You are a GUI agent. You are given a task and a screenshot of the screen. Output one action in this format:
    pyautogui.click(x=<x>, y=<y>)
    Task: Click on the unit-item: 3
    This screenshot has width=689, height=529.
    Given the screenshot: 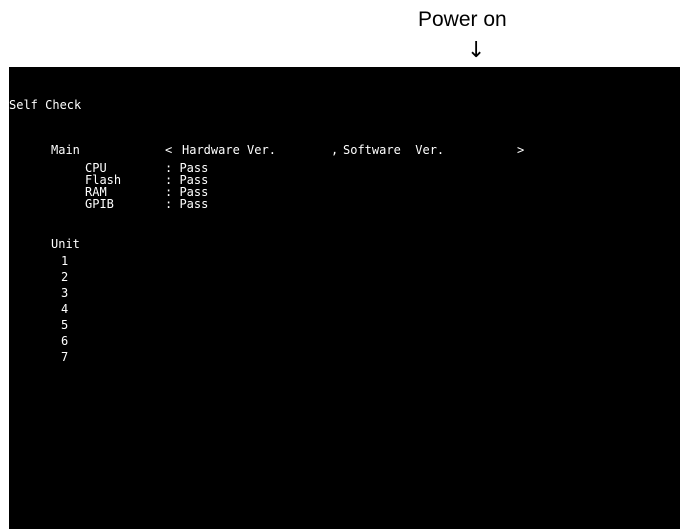 What is the action you would take?
    pyautogui.click(x=65, y=293)
    